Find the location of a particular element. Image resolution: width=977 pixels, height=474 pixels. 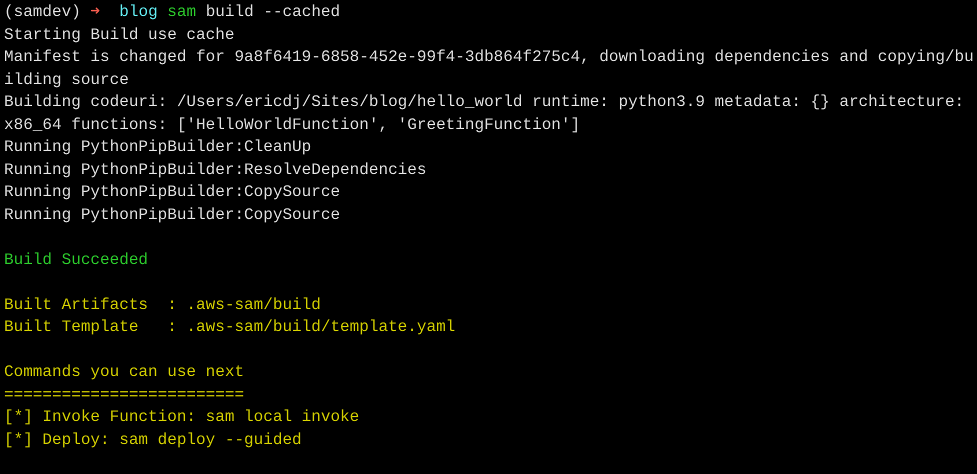

output-line: Build Succeeded is located at coordinates (76, 260).